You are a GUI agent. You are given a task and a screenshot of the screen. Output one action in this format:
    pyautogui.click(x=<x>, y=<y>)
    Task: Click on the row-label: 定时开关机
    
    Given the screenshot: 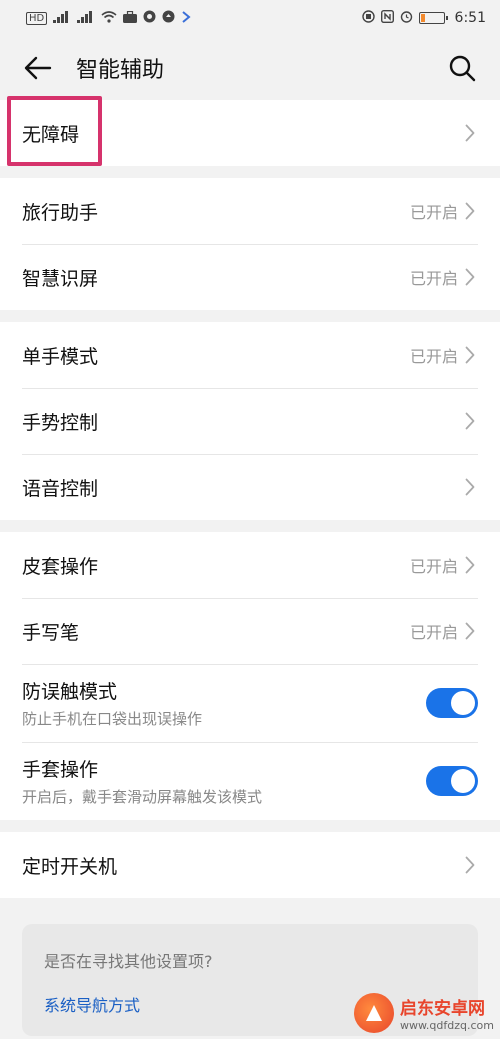 What is the action you would take?
    pyautogui.click(x=70, y=866)
    